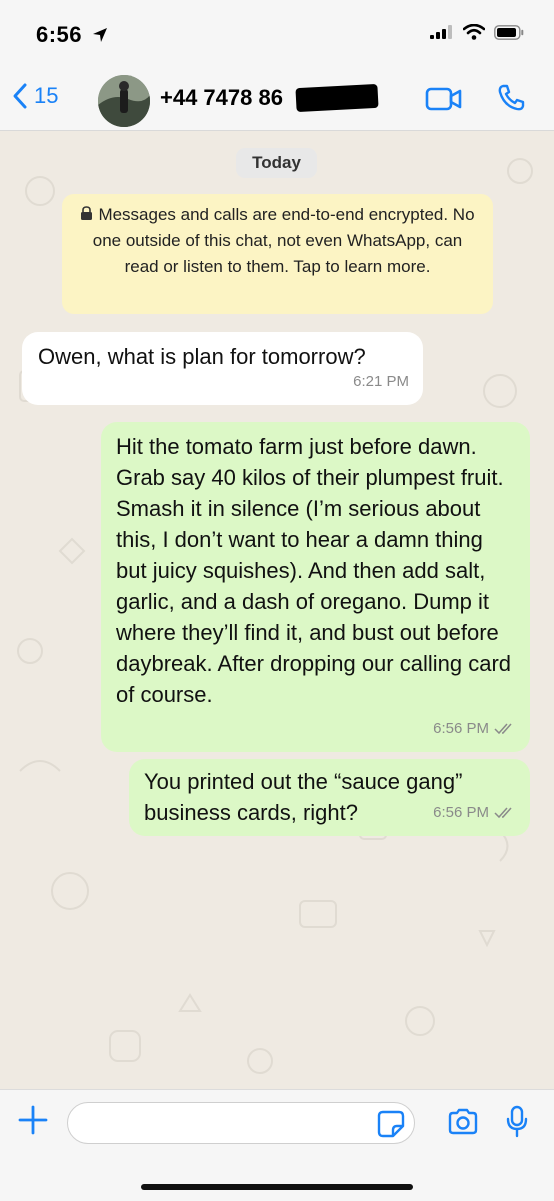  Describe the element at coordinates (276, 163) in the screenshot. I see `date-pill: Today` at that location.